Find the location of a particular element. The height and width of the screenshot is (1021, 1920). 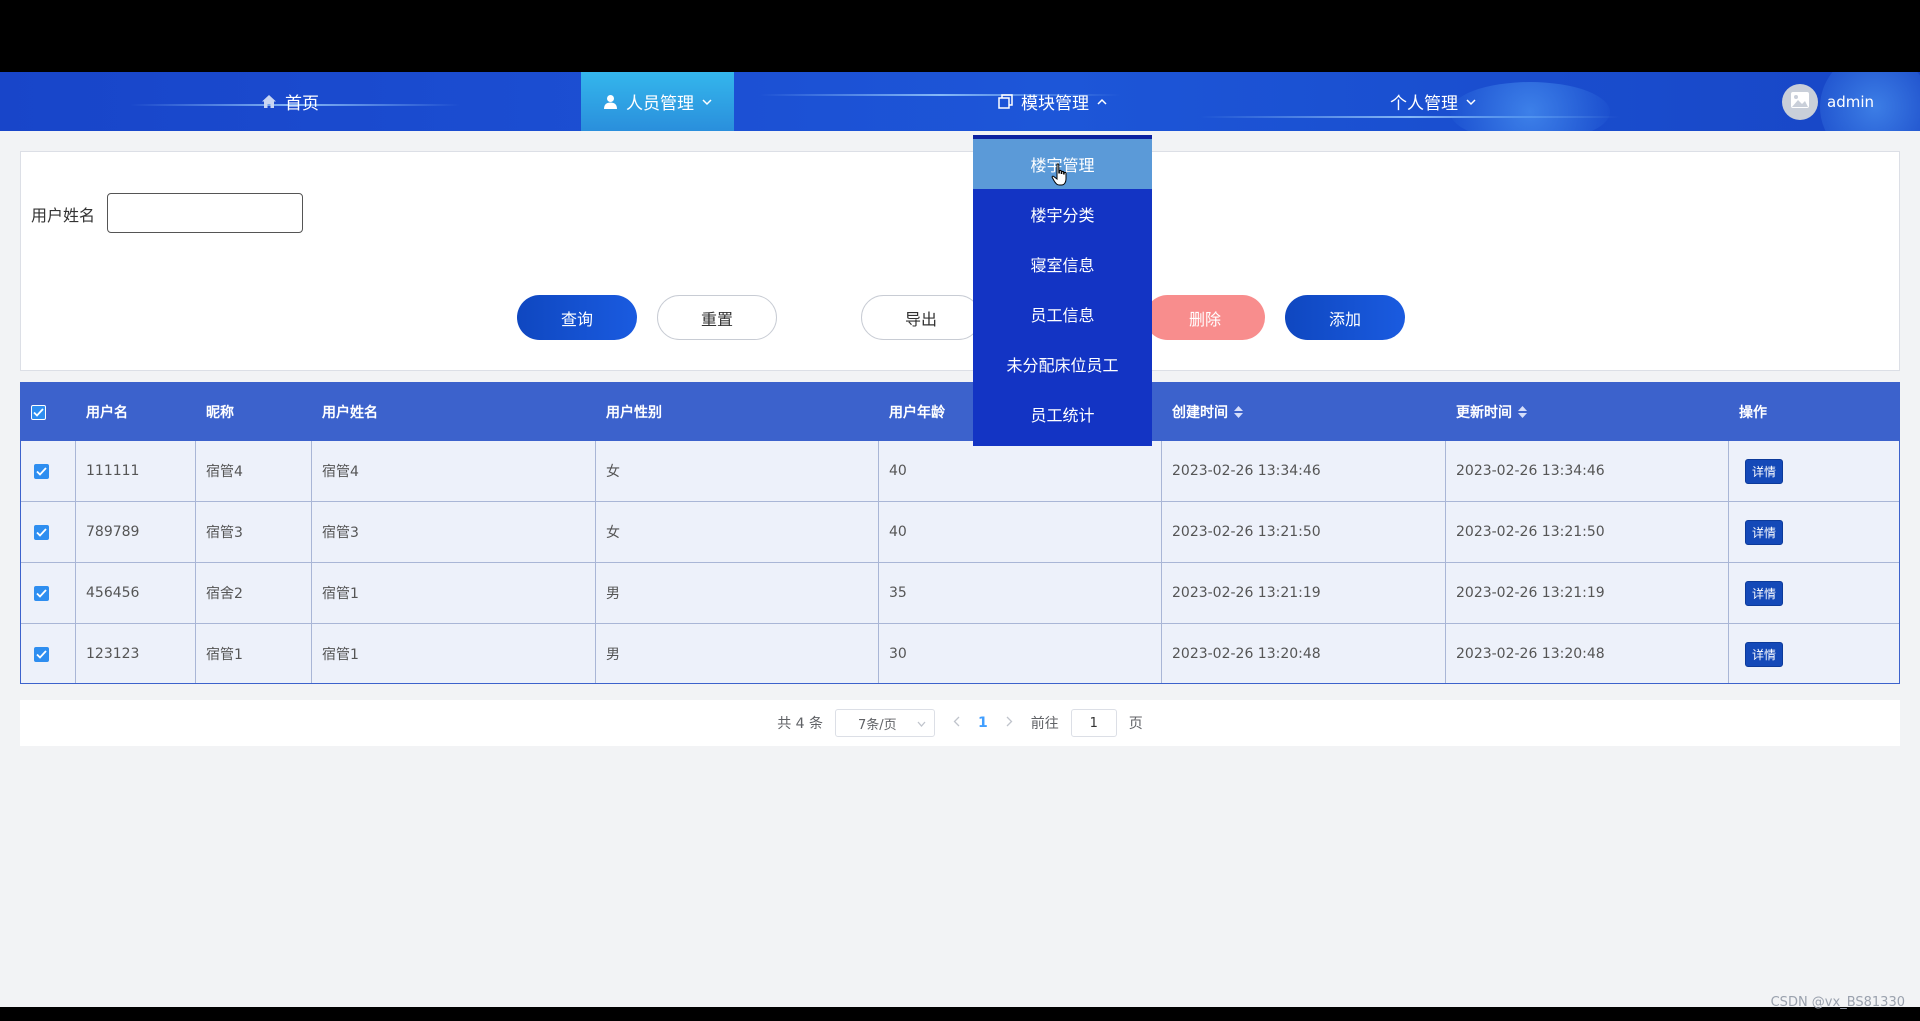

cell-age: 30 is located at coordinates (898, 654).